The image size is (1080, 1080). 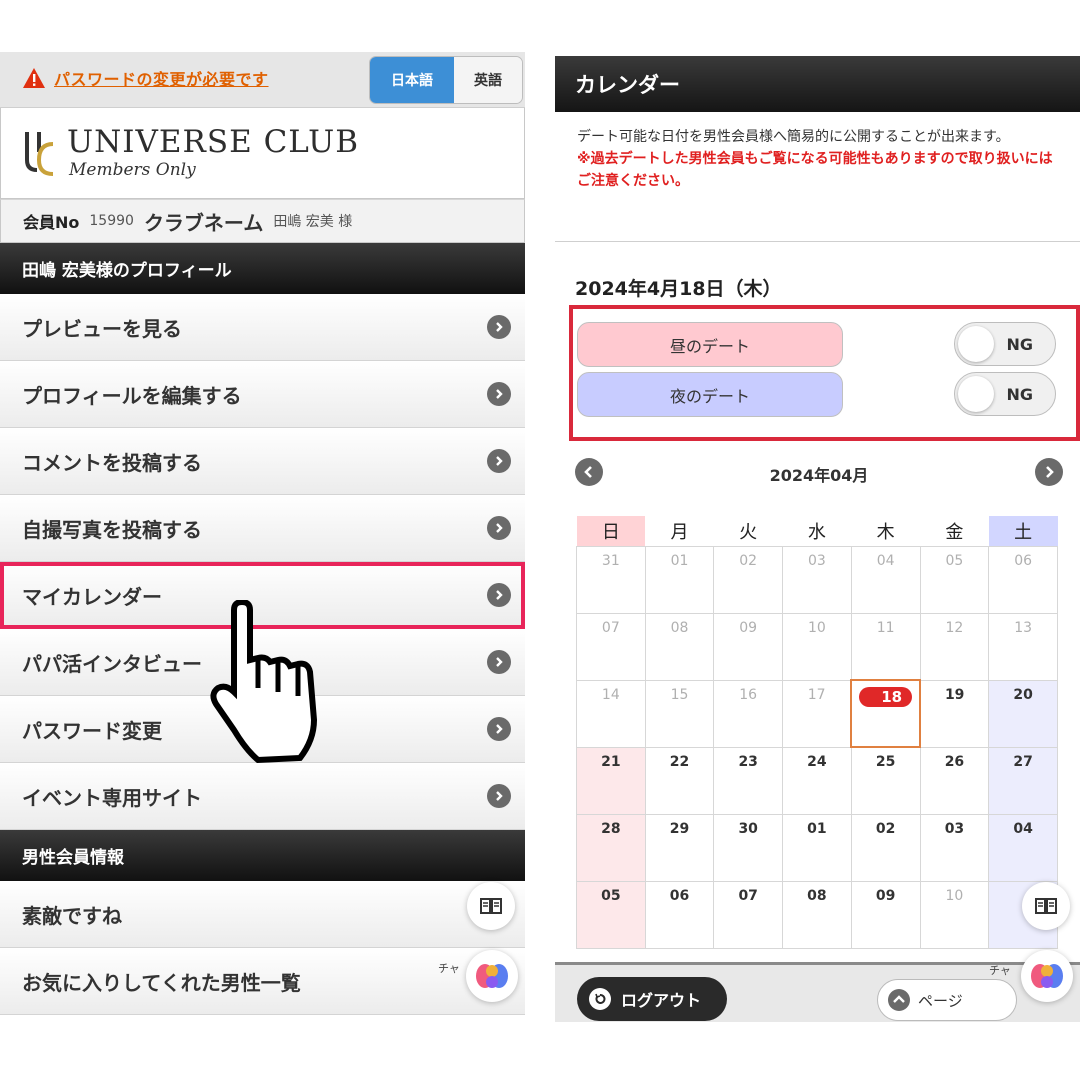 I want to click on calendar-day: 30, so click(x=748, y=847).